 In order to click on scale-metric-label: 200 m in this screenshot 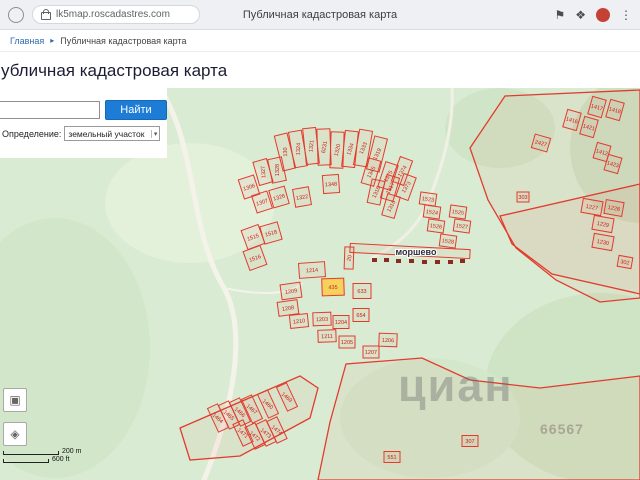, I will do `click(72, 451)`.